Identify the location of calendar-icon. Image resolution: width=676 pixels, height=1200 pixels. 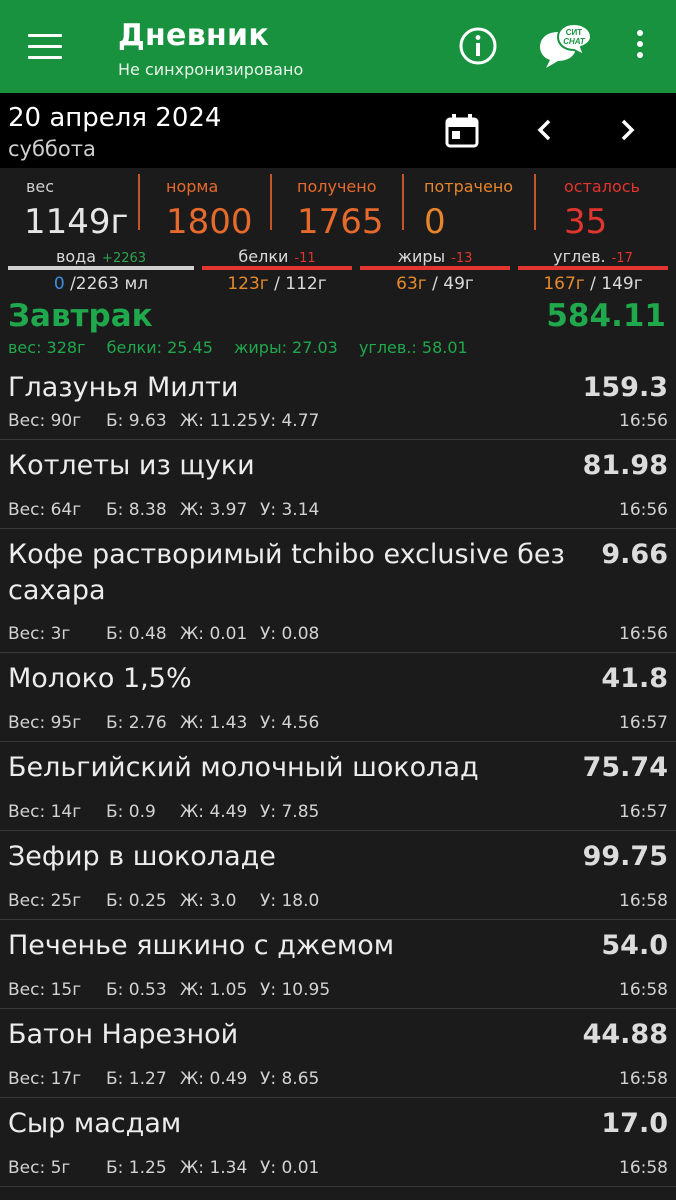
(462, 131).